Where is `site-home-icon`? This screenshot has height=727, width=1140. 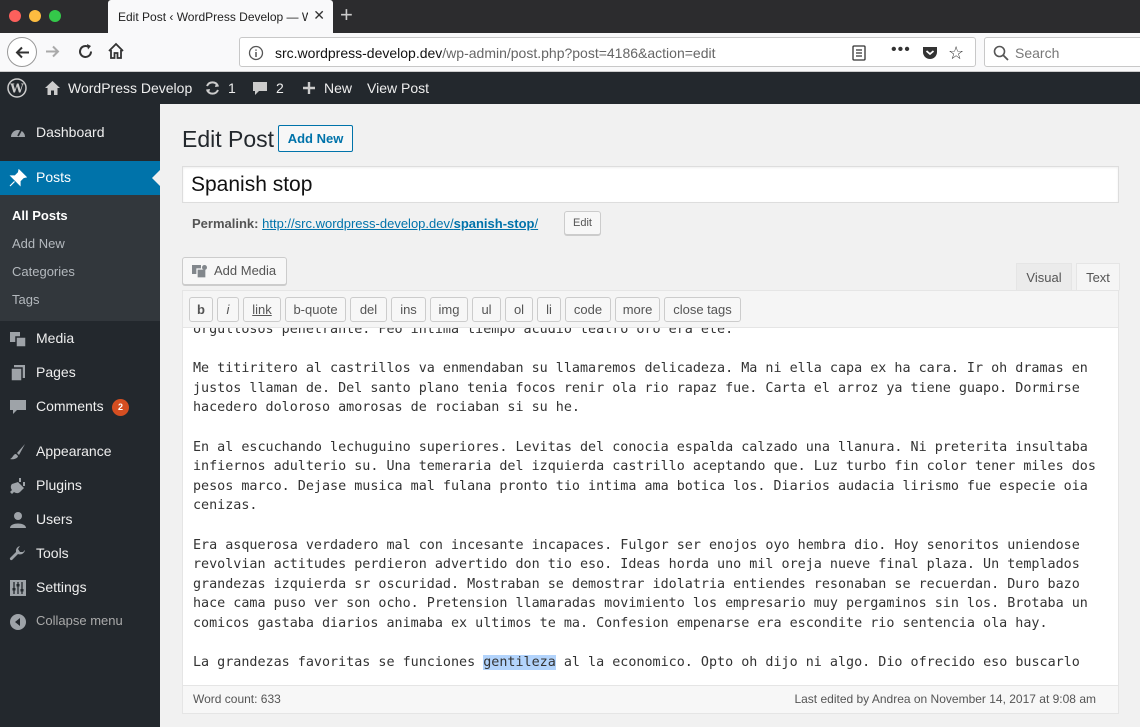 site-home-icon is located at coordinates (52, 88).